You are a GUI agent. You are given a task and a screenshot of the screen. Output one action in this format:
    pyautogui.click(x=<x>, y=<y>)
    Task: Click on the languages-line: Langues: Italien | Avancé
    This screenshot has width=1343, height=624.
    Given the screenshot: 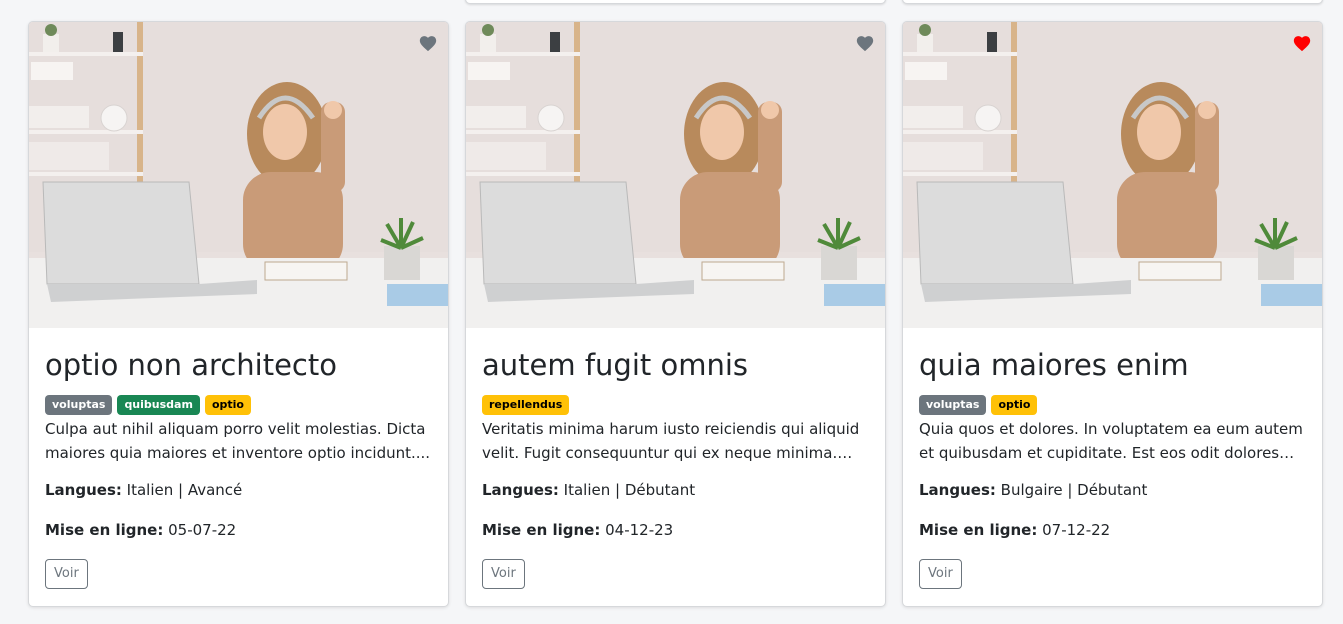 What is the action you would take?
    pyautogui.click(x=238, y=490)
    